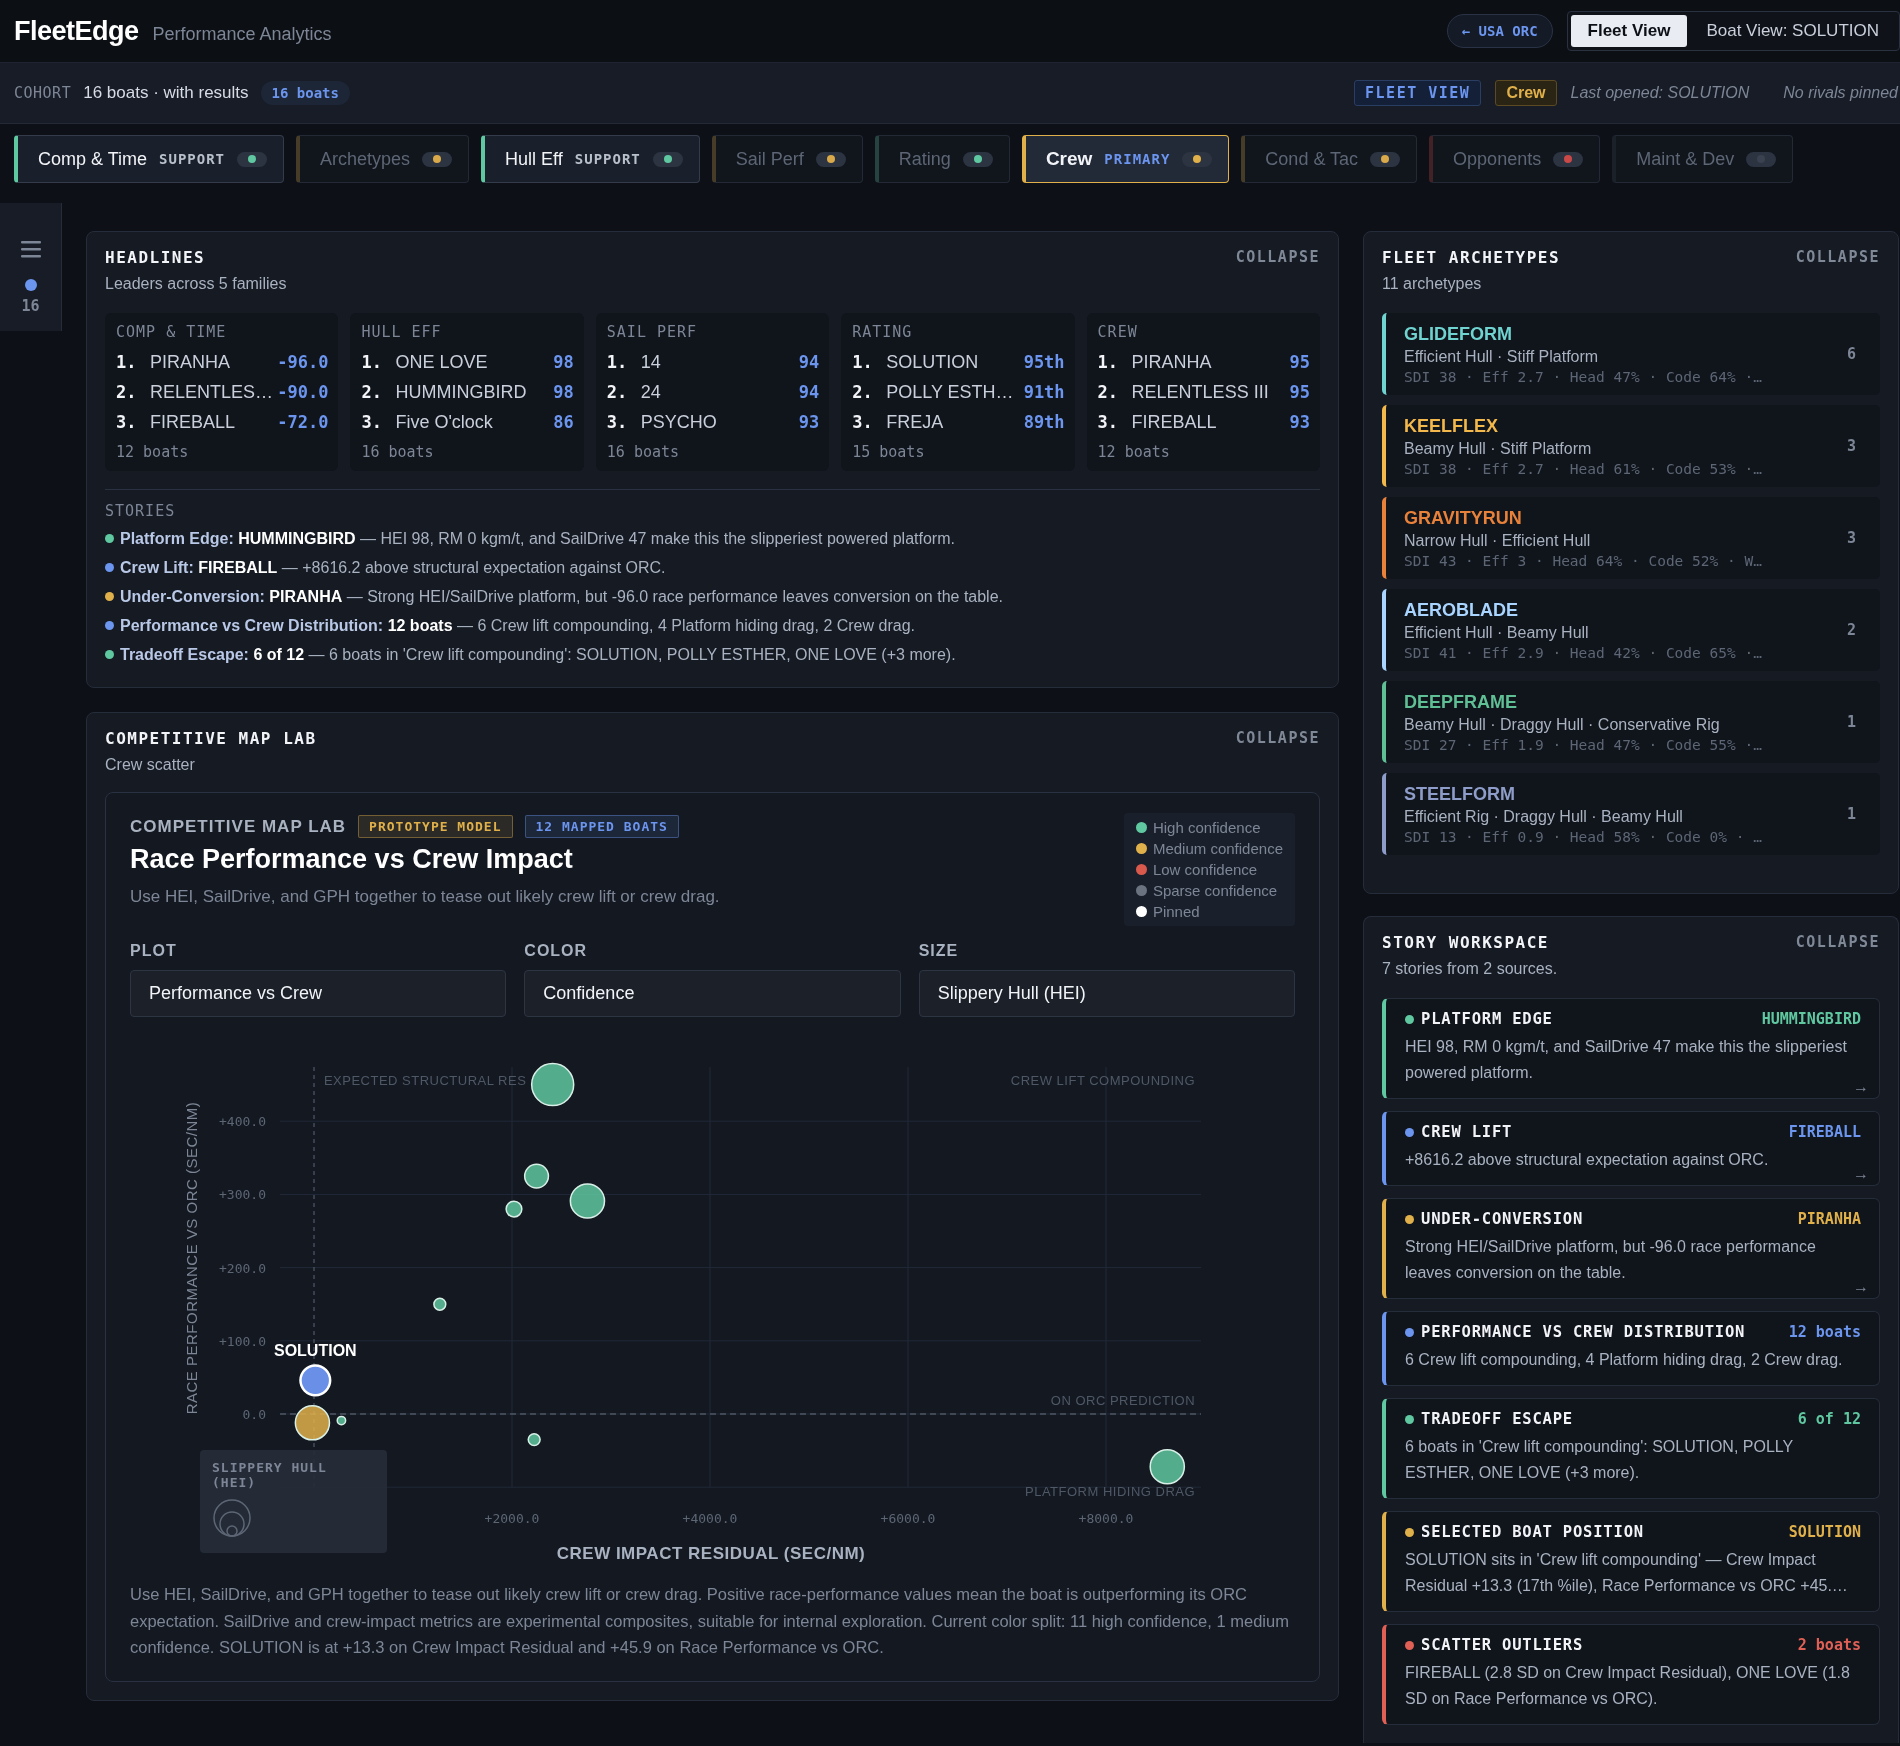 This screenshot has height=1746, width=1900. Describe the element at coordinates (1628, 1686) in the screenshot. I see `story-body: FIREBALL (2.8 SD on Crew Impact Residual), ONE LOVE (1.8 SD on Race Performance vs ORC).` at that location.